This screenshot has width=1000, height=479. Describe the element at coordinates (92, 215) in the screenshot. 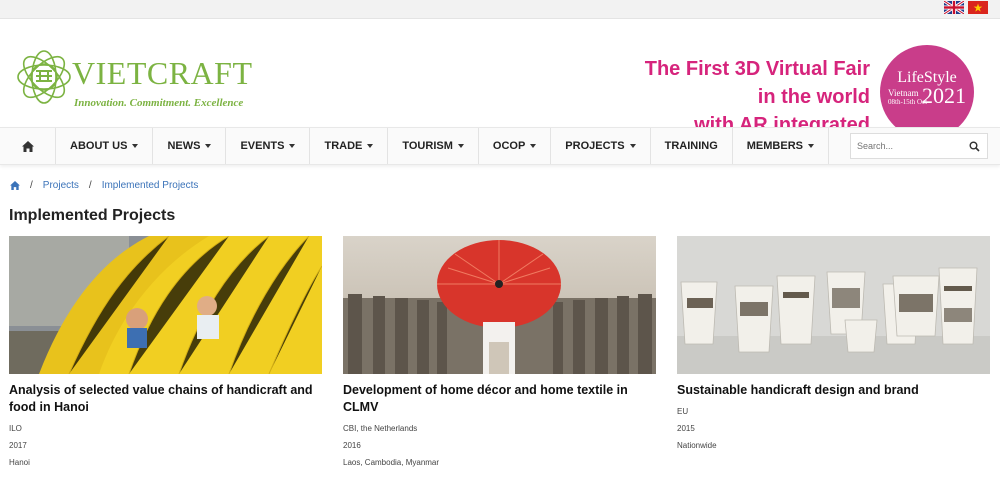

I see `page-title: Implemented Projects` at that location.